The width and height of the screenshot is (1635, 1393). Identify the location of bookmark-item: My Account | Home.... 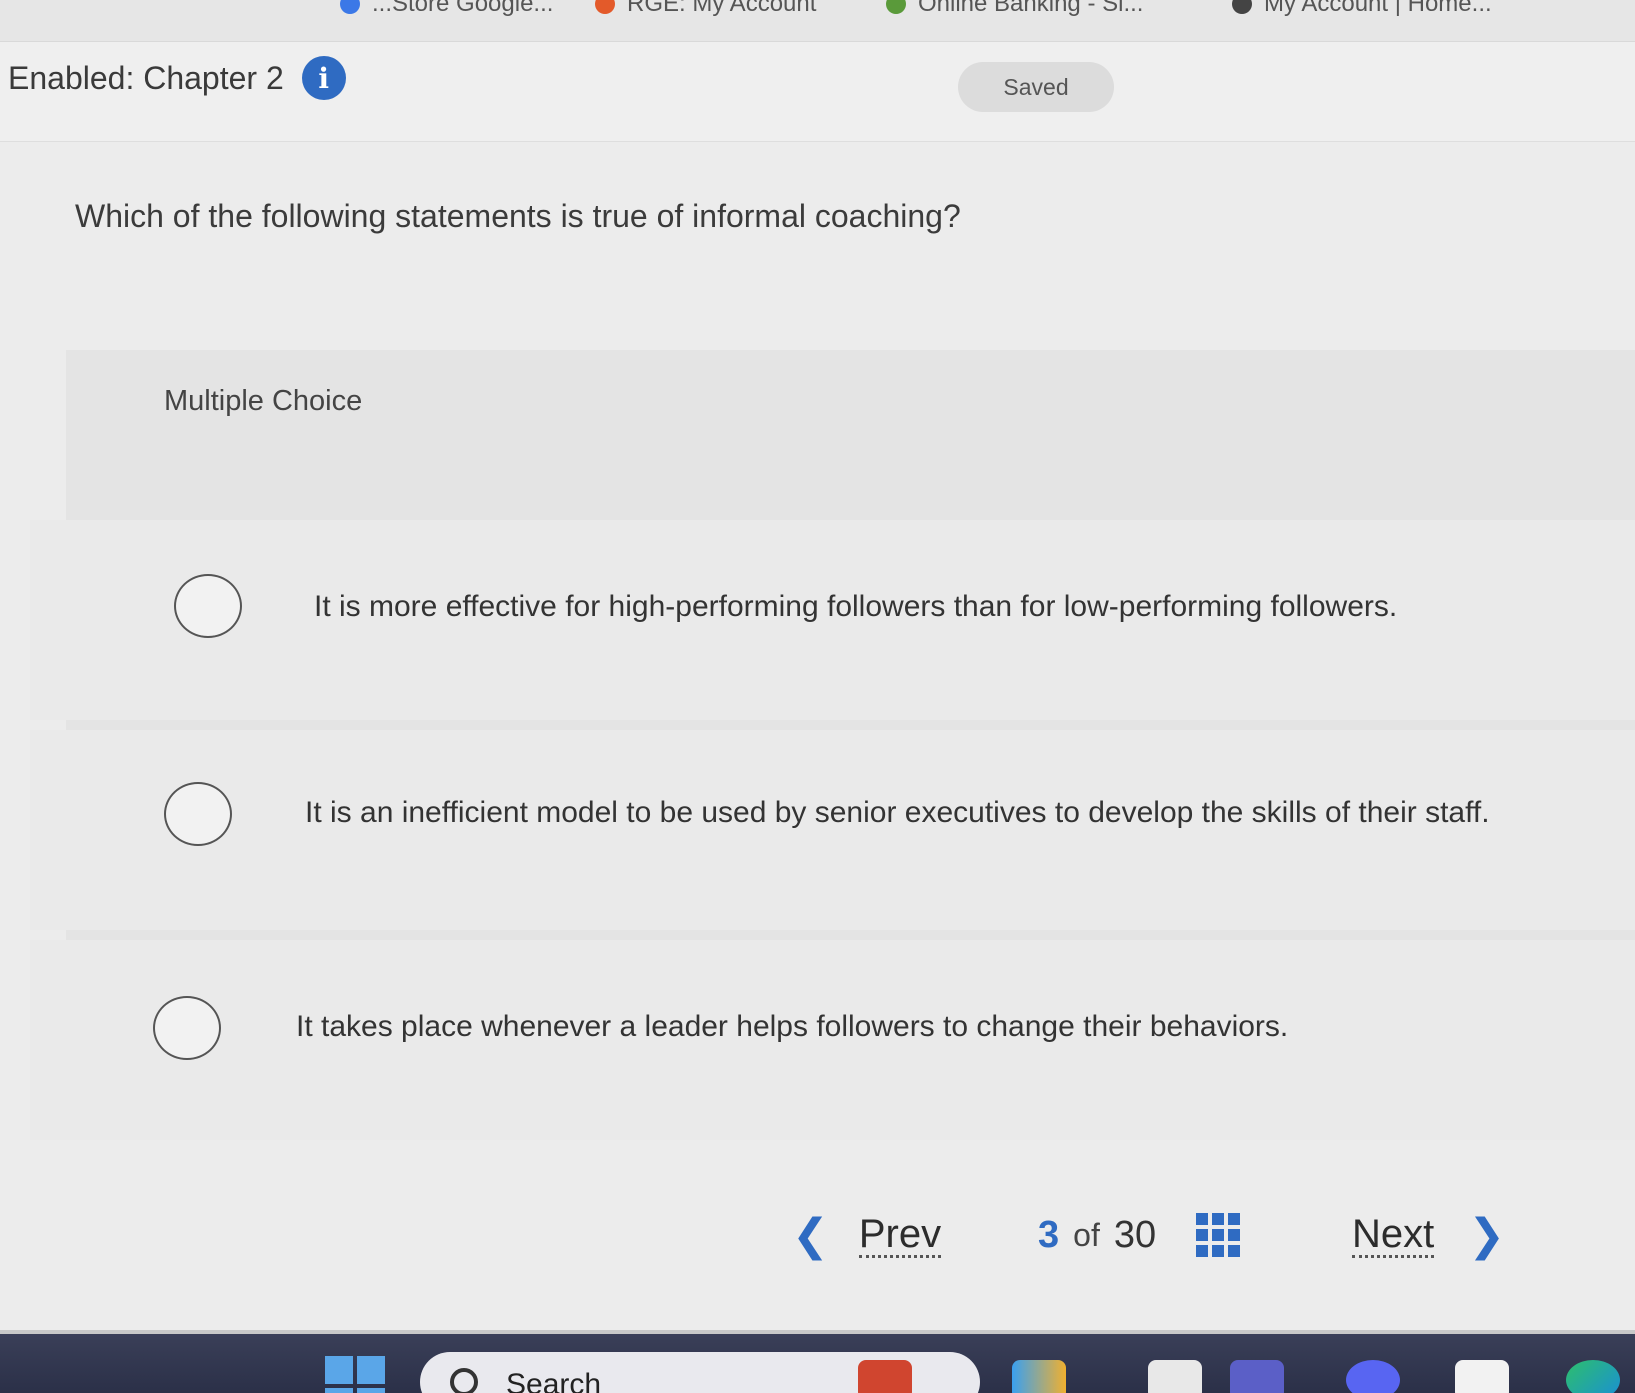
(1362, 9).